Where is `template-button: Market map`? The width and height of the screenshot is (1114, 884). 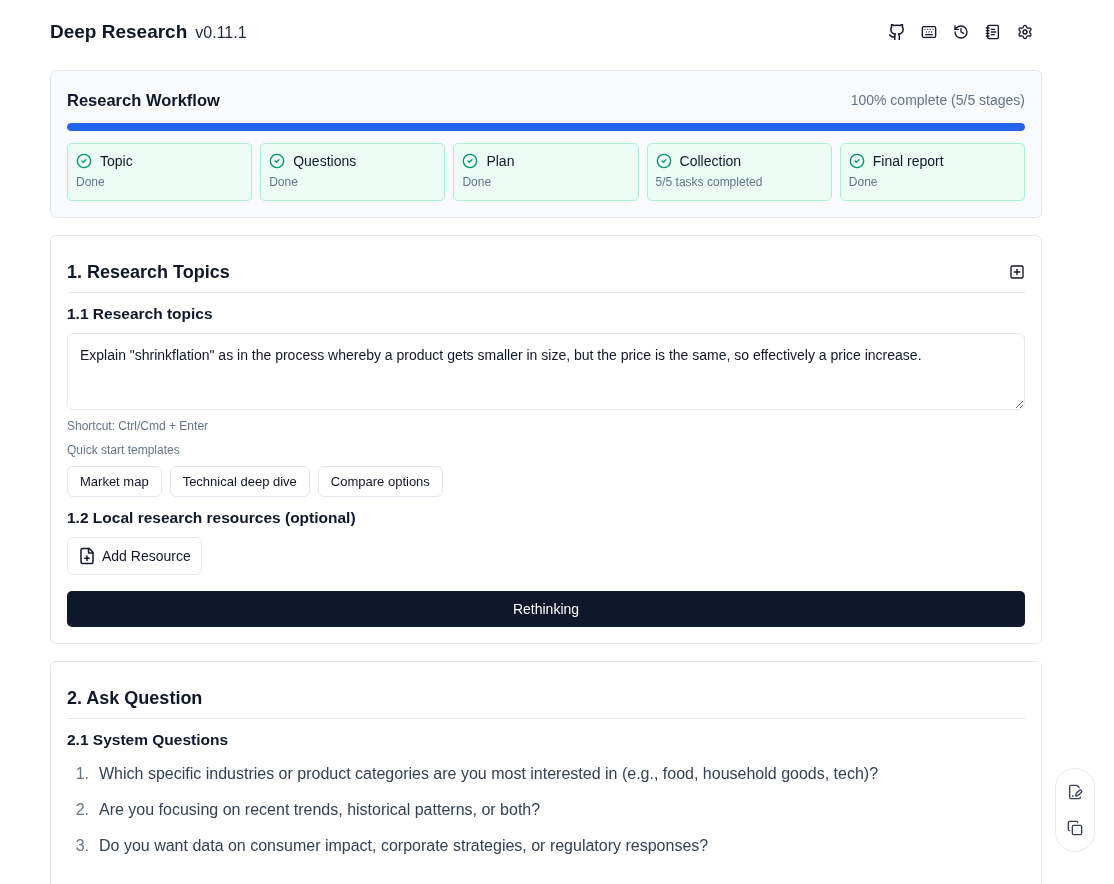 template-button: Market map is located at coordinates (114, 481).